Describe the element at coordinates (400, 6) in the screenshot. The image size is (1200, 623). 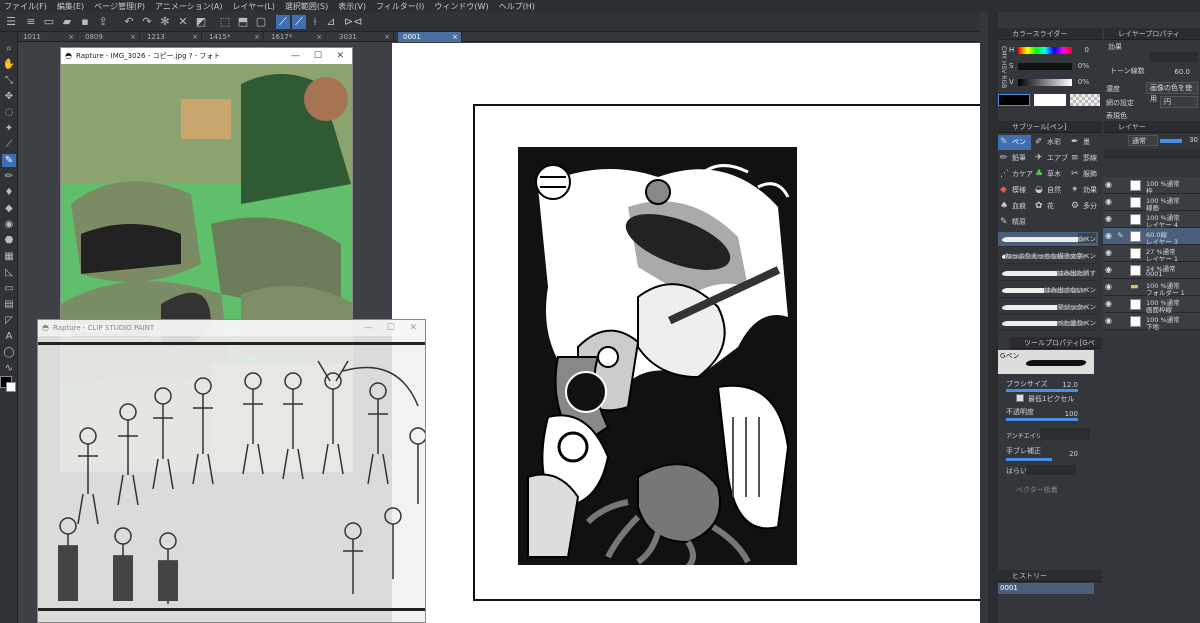
I see `menu-filter: フィルター(I)` at that location.